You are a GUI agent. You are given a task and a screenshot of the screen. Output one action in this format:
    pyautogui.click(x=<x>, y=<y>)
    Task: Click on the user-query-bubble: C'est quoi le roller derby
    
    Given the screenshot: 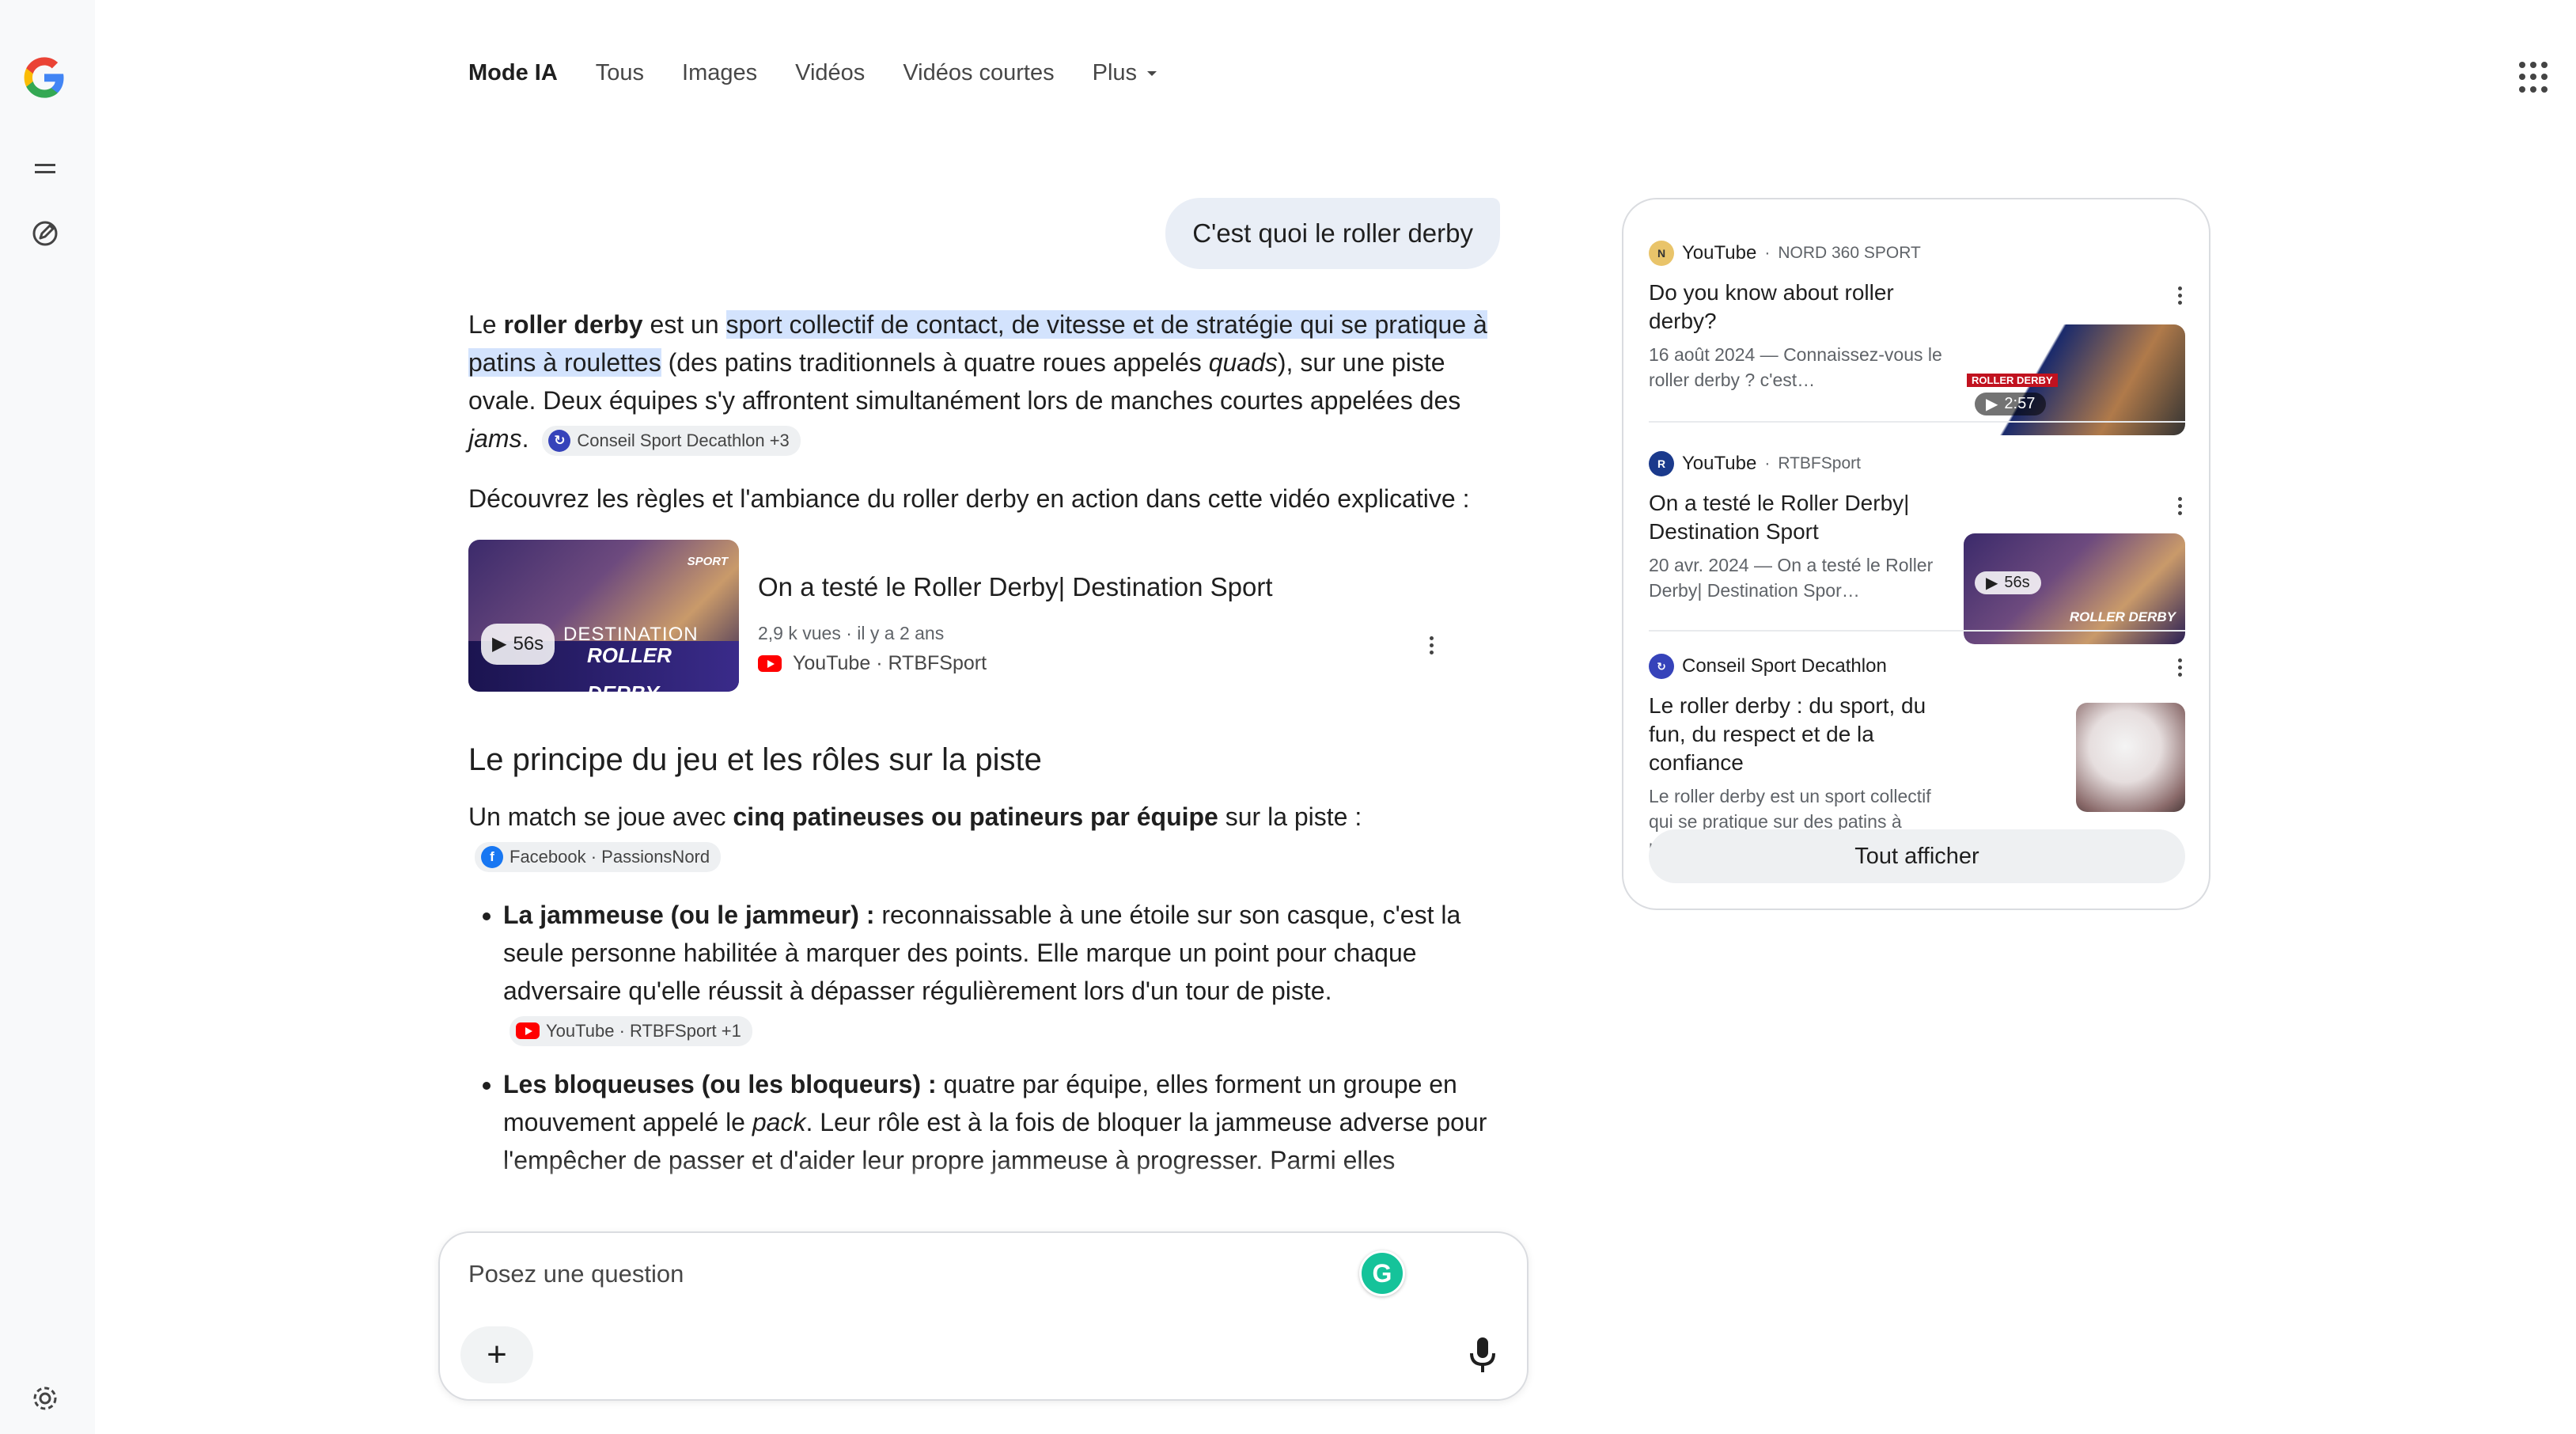 What is the action you would take?
    pyautogui.click(x=1332, y=234)
    